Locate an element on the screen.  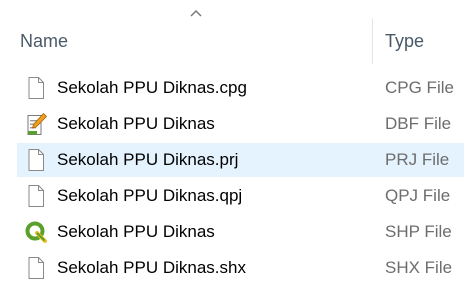
file-type: QPJ File is located at coordinates (418, 195).